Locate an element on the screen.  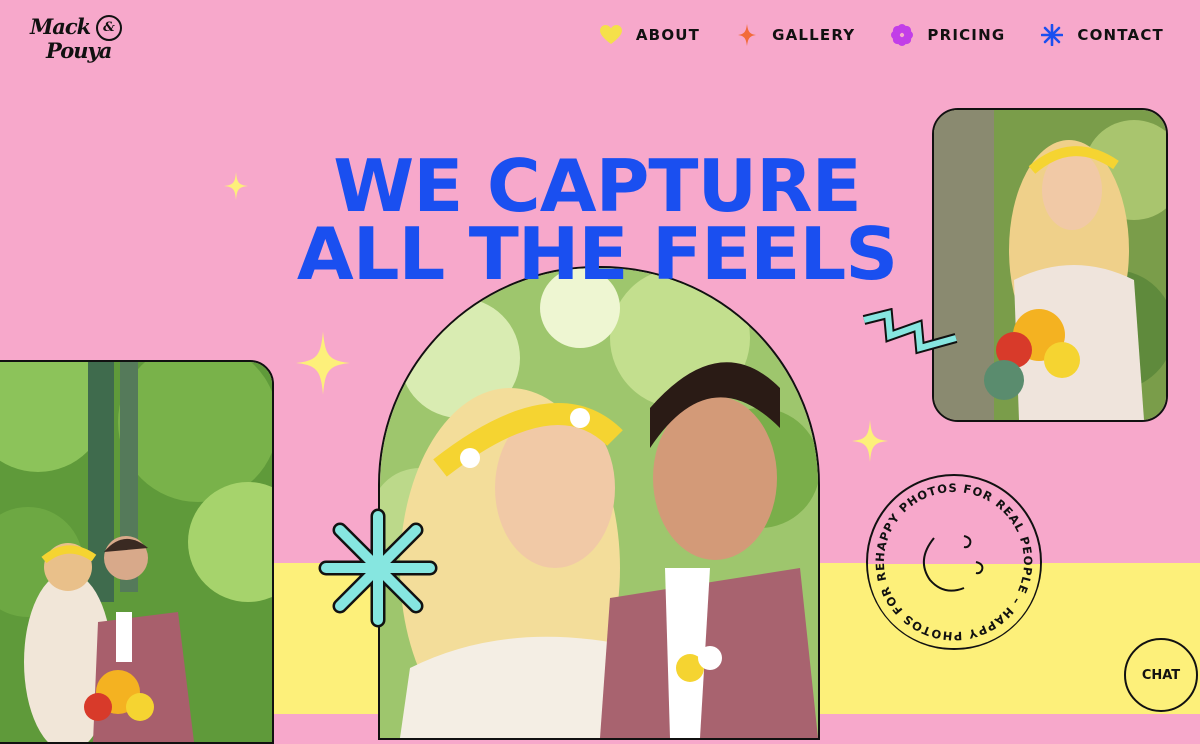
heart-icon is located at coordinates (610, 35).